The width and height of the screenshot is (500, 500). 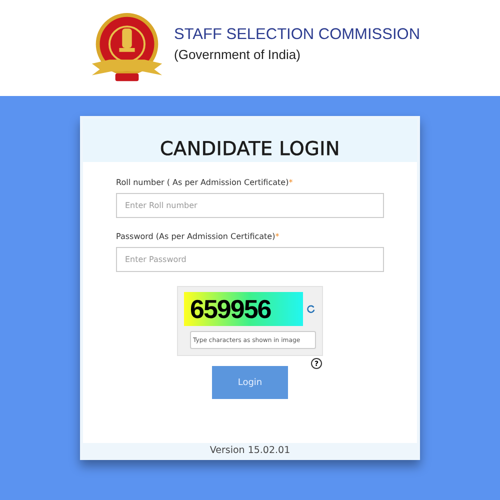 What do you see at coordinates (311, 309) in the screenshot?
I see `refresh-icon` at bounding box center [311, 309].